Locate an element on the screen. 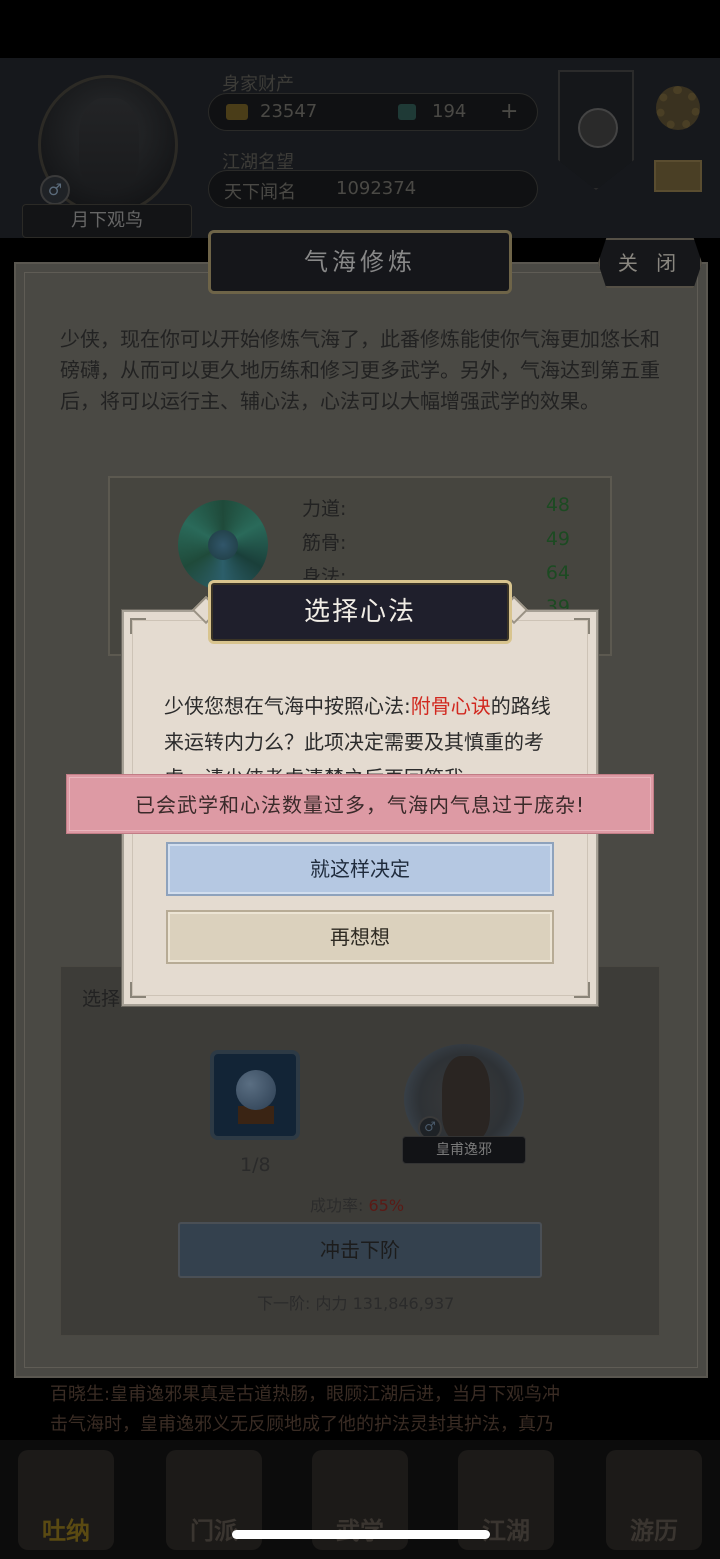 Image resolution: width=720 pixels, height=1559 pixels. mind-method-name: 附骨心诀 is located at coordinates (450, 706).